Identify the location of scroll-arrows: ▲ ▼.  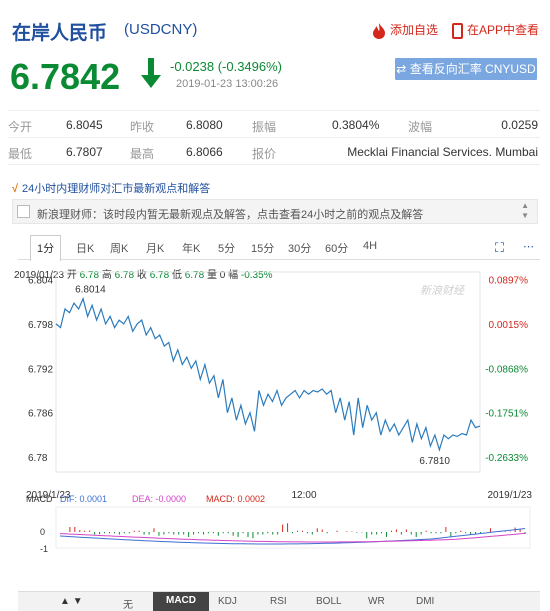
(525, 211).